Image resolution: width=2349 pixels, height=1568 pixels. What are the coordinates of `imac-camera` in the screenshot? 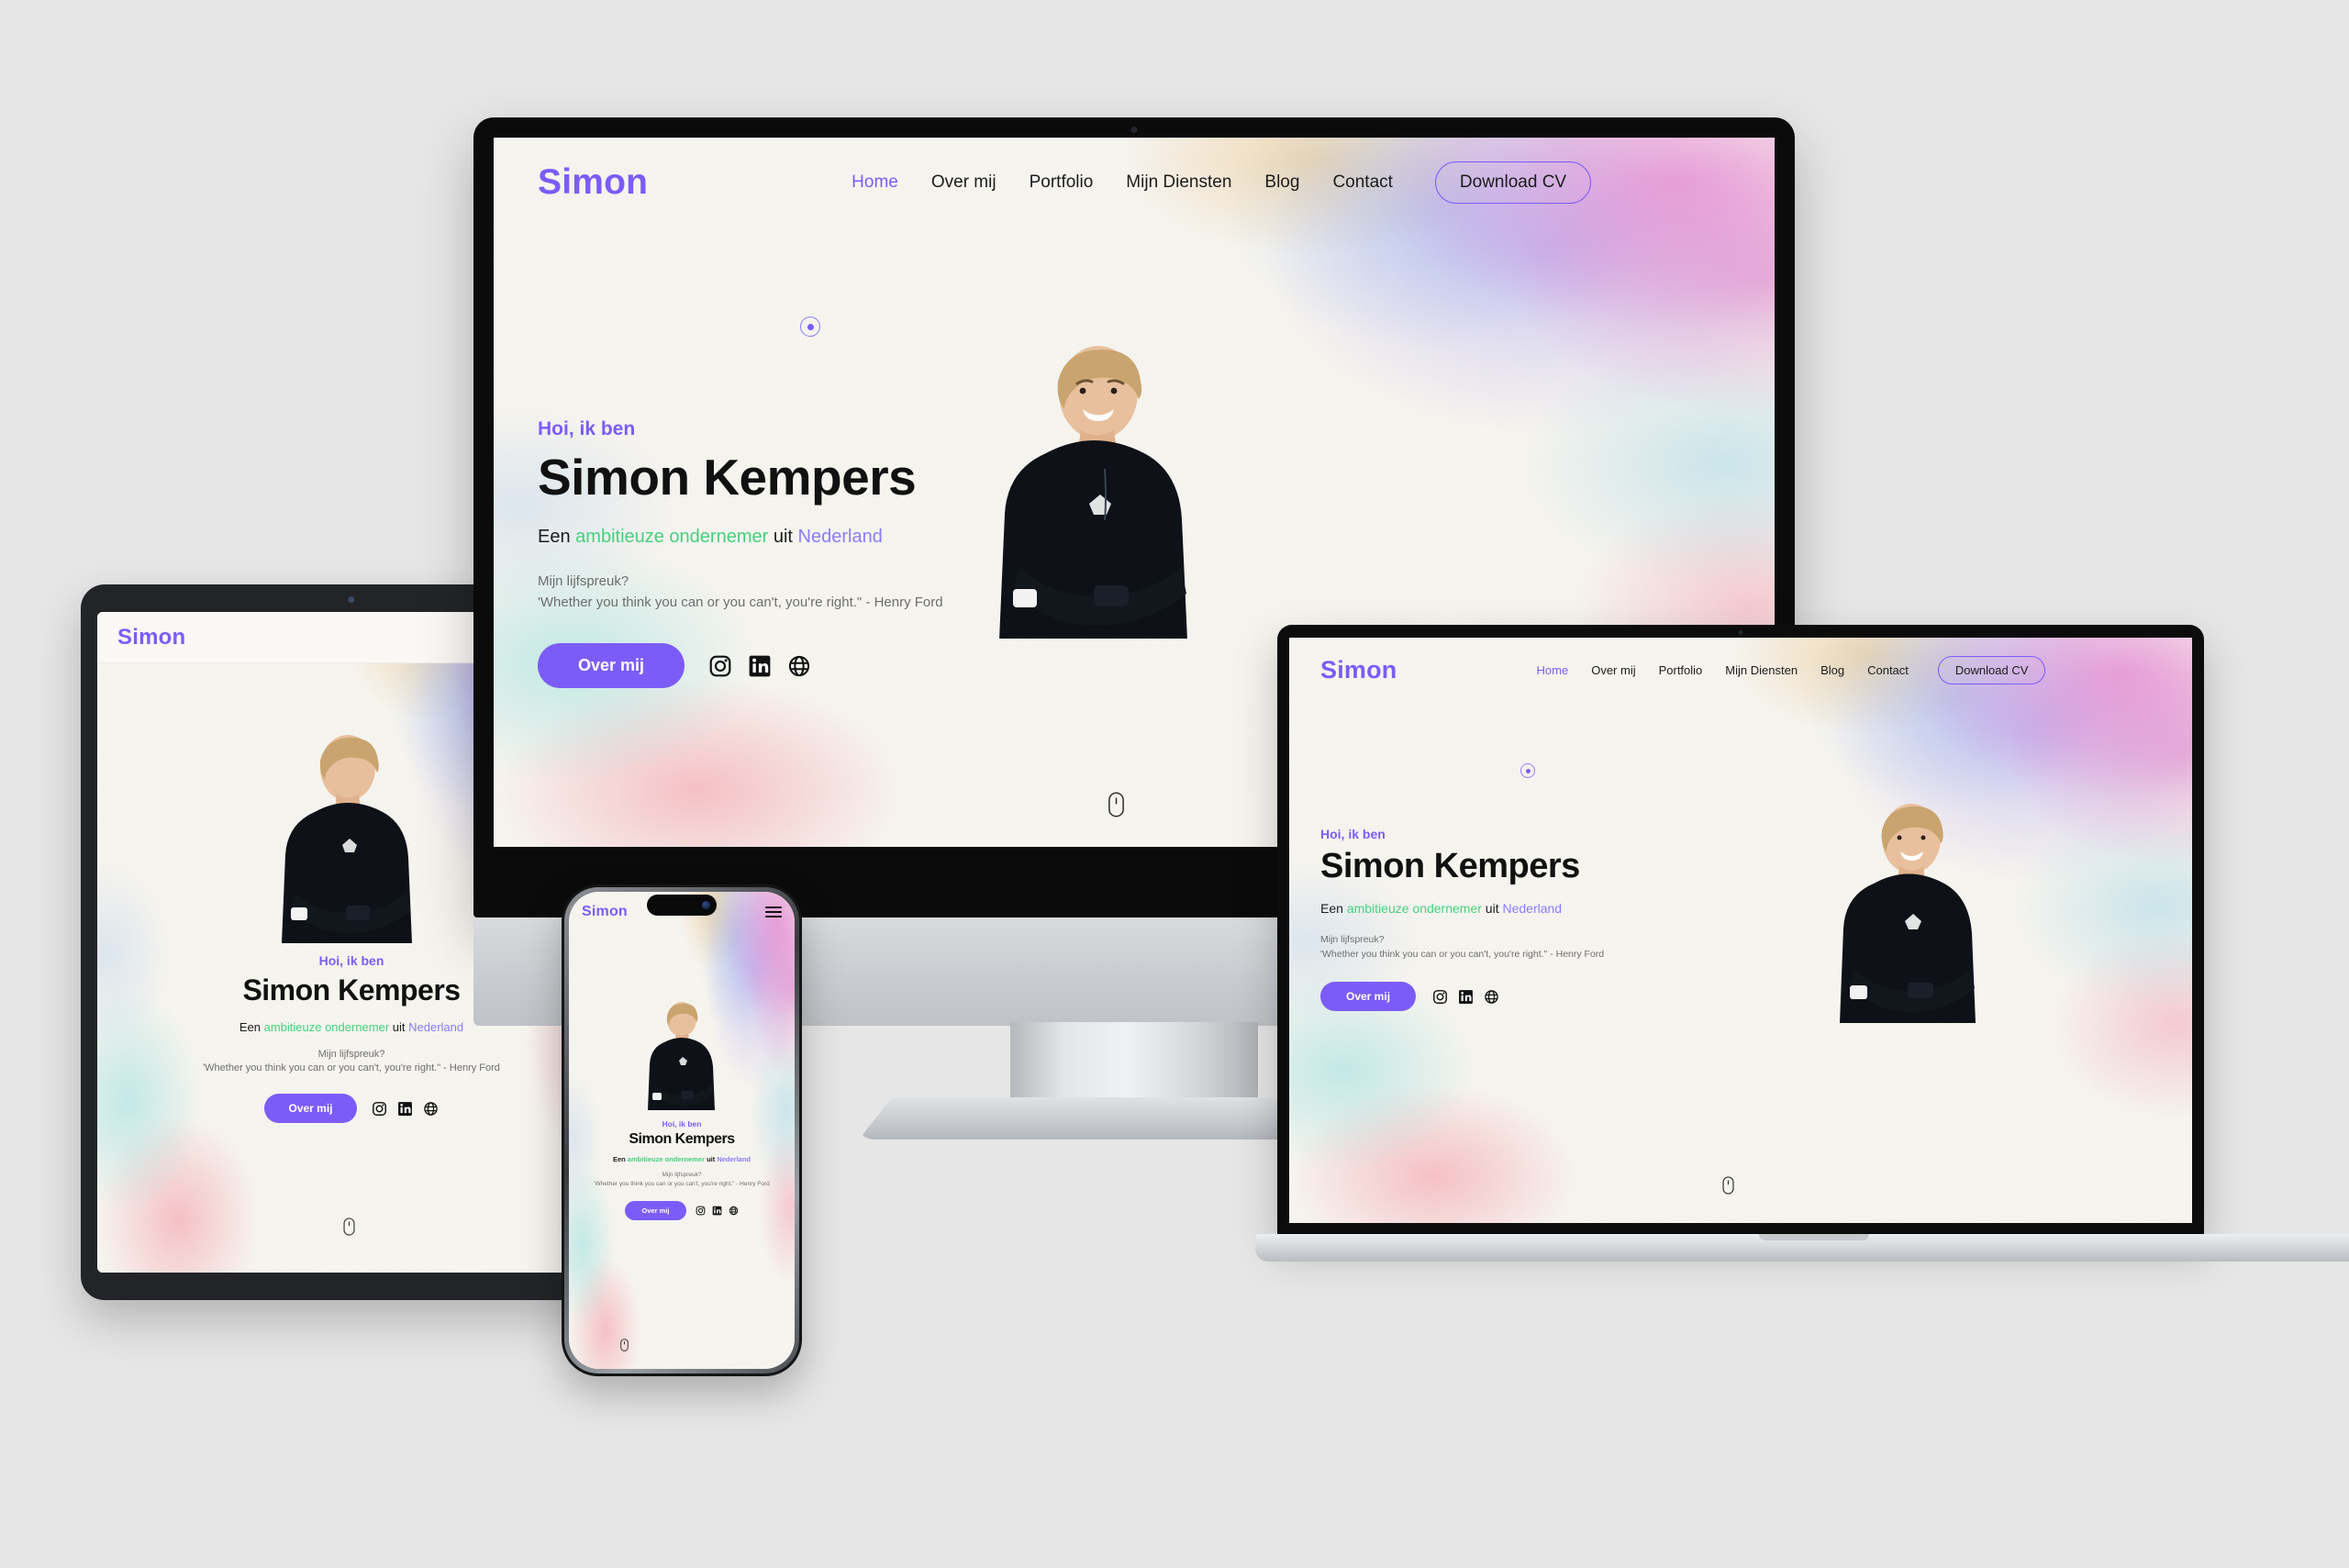 It's located at (1134, 130).